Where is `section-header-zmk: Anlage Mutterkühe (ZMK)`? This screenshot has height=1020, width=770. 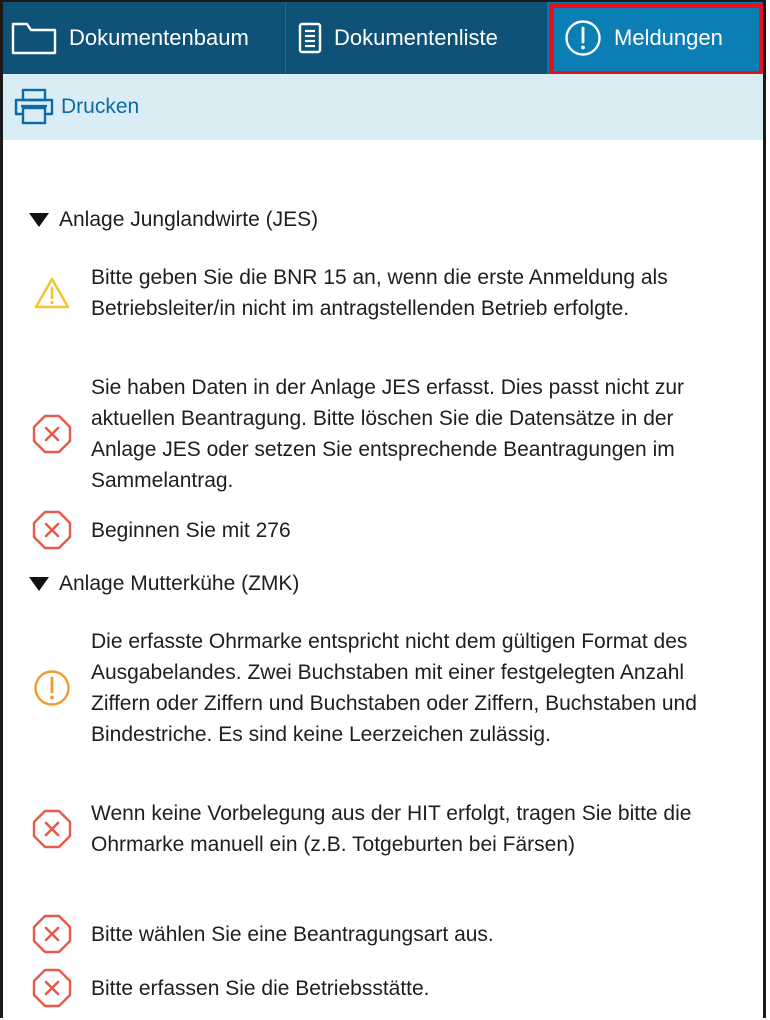 section-header-zmk: Anlage Mutterkühe (ZMK) is located at coordinates (164, 584).